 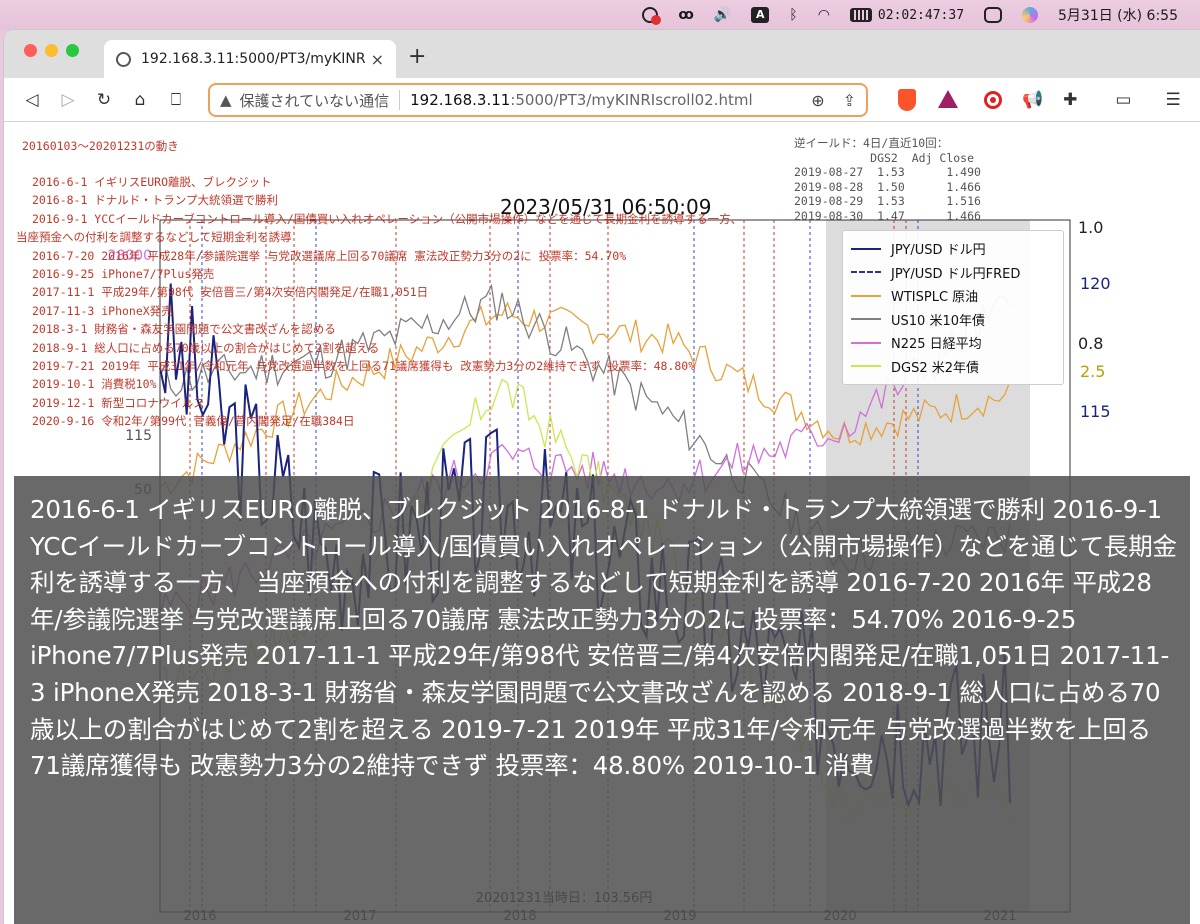 I want to click on event-item: 2016-9-25 iPhone7/7Plus発売, so click(x=123, y=274).